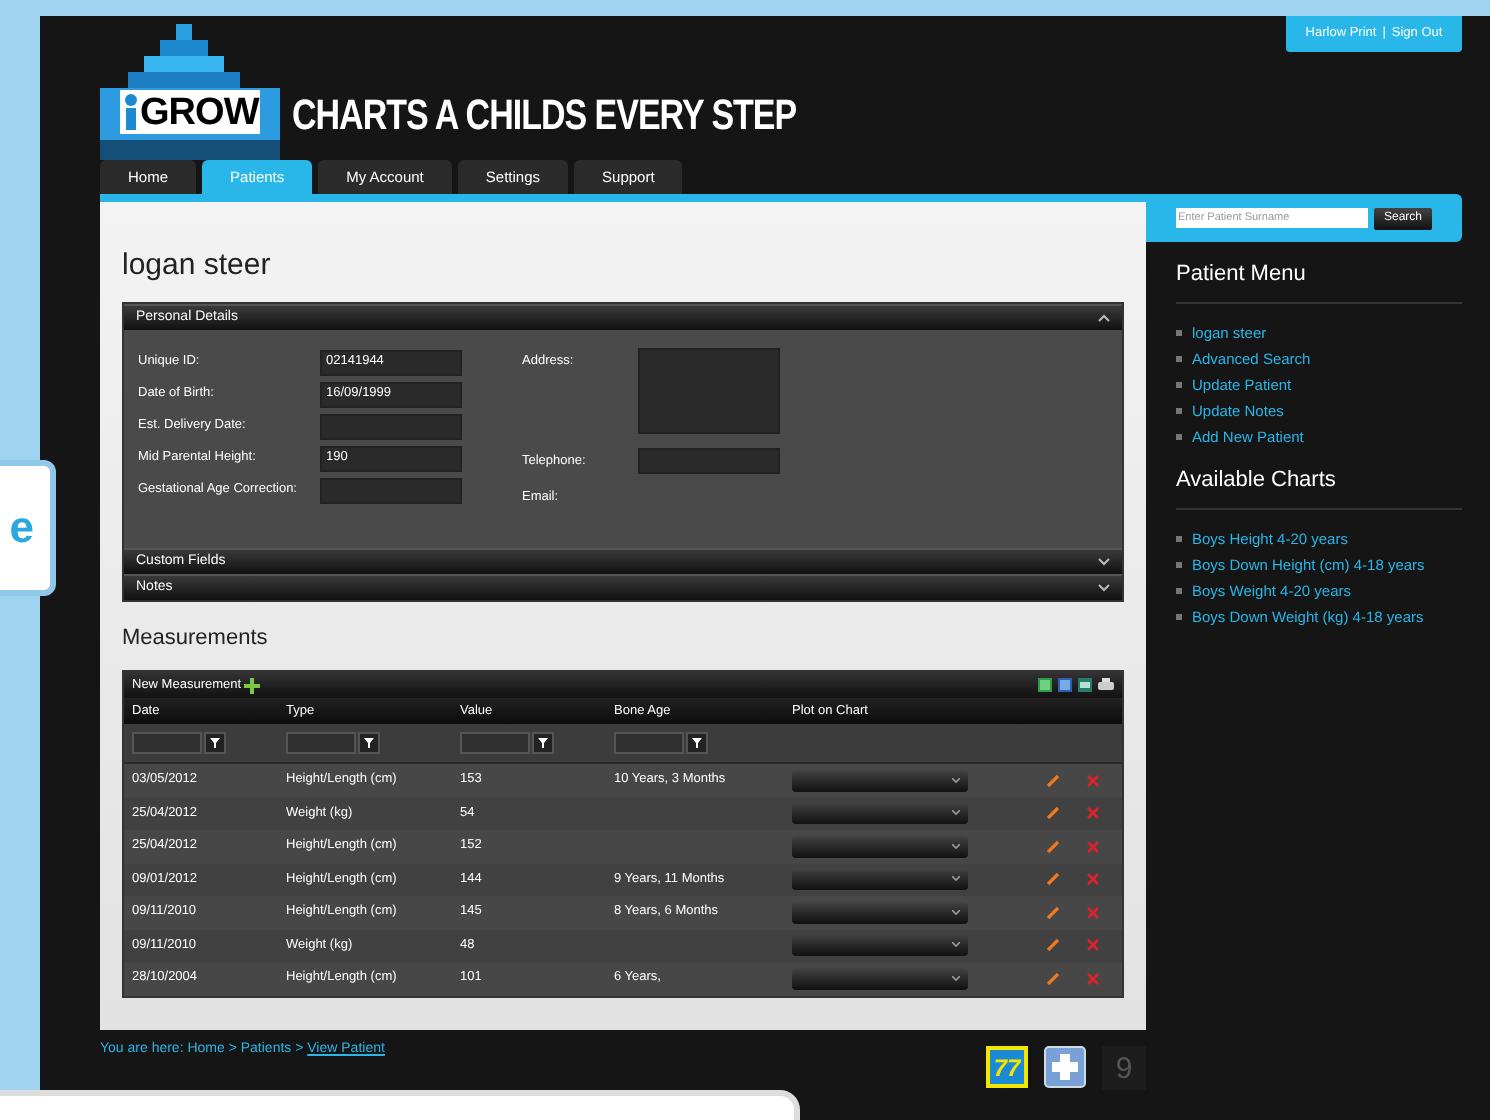 This screenshot has height=1120, width=1490. What do you see at coordinates (197, 265) in the screenshot?
I see `patient-name: logan steer` at bounding box center [197, 265].